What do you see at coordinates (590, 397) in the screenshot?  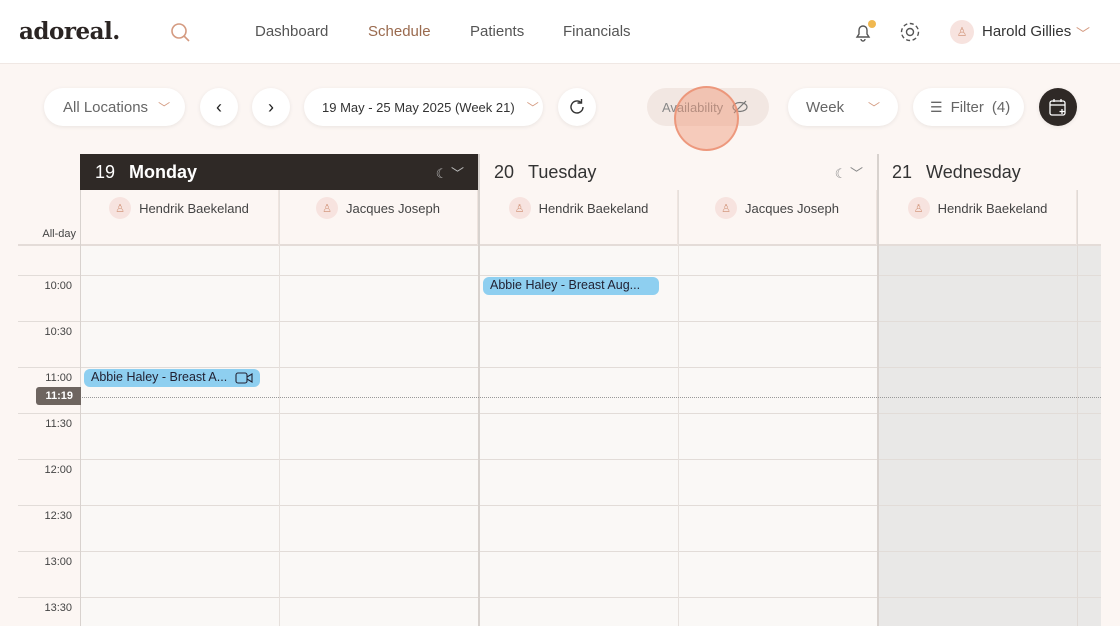 I see `current-time-line` at bounding box center [590, 397].